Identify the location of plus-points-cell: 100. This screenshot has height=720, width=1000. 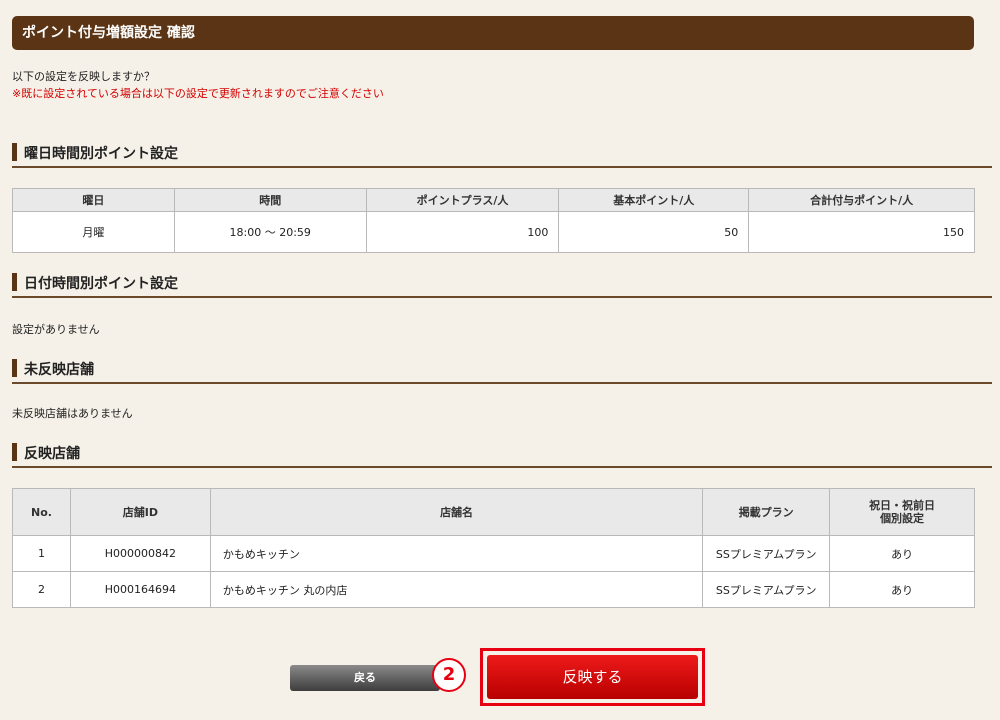
(462, 232).